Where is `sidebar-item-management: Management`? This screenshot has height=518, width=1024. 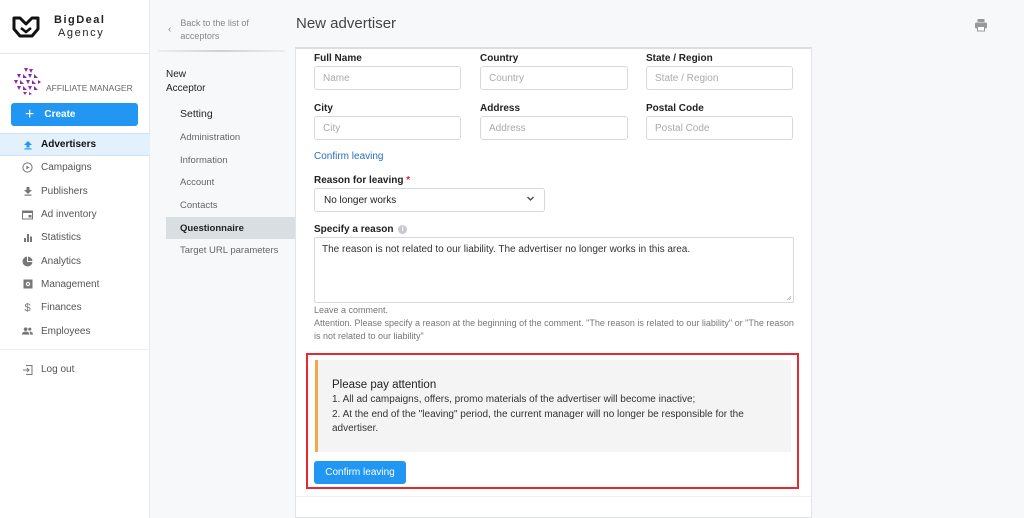 sidebar-item-management: Management is located at coordinates (75, 284).